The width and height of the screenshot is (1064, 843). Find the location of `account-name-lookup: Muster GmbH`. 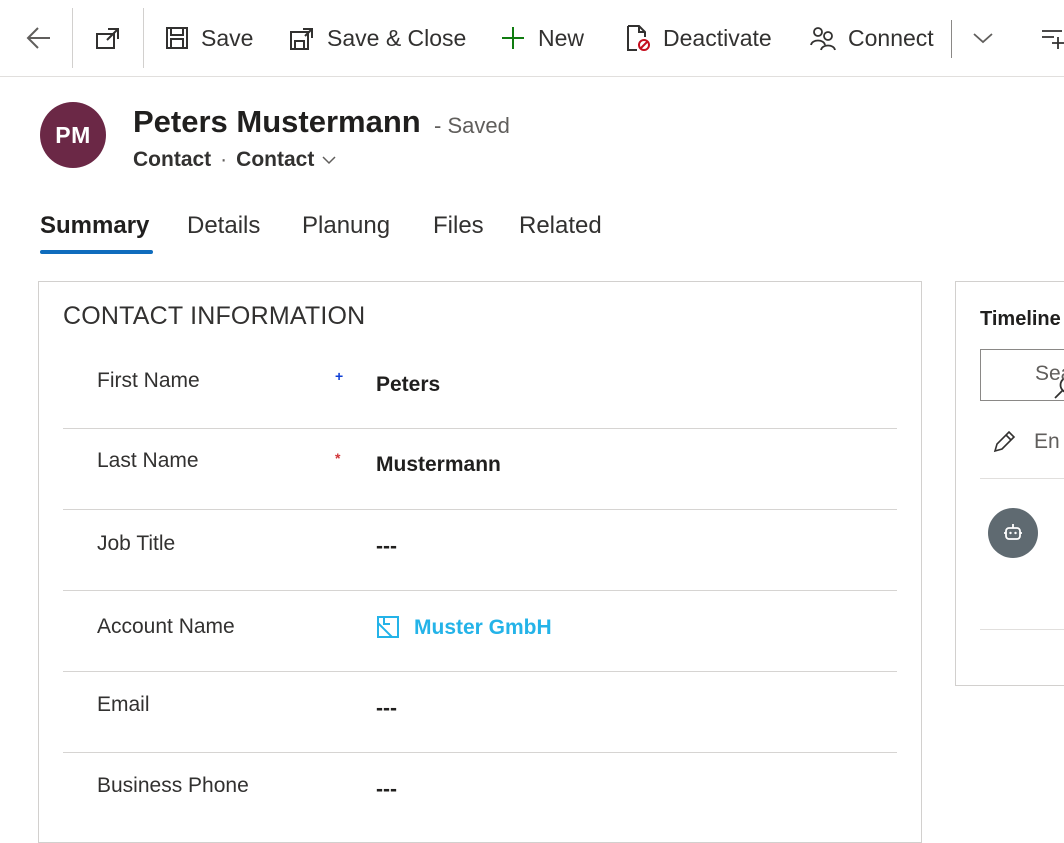

account-name-lookup: Muster GmbH is located at coordinates (464, 628).